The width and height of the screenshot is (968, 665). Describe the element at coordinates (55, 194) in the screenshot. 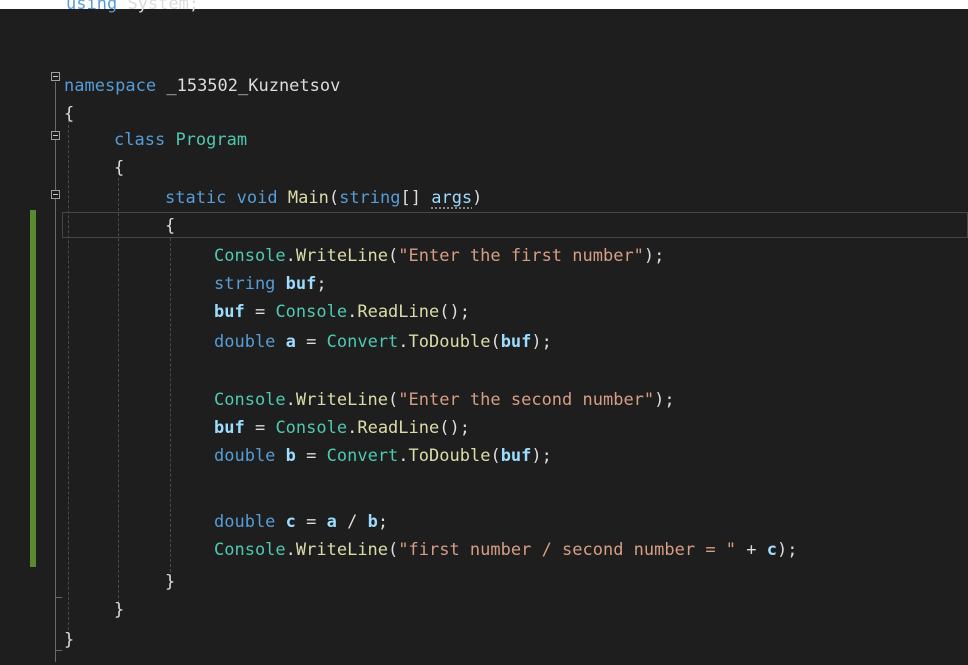

I see `collapse-method-icon` at that location.